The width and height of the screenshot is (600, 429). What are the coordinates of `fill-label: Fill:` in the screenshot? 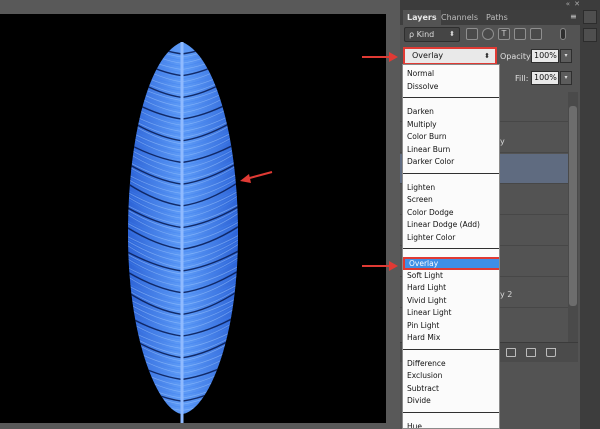 It's located at (522, 78).